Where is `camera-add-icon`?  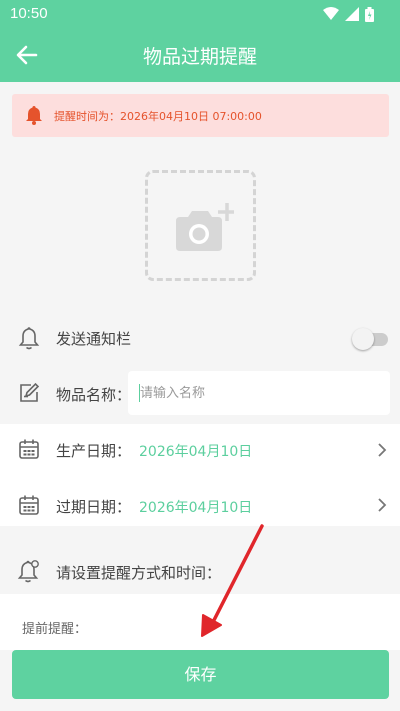 camera-add-icon is located at coordinates (205, 227).